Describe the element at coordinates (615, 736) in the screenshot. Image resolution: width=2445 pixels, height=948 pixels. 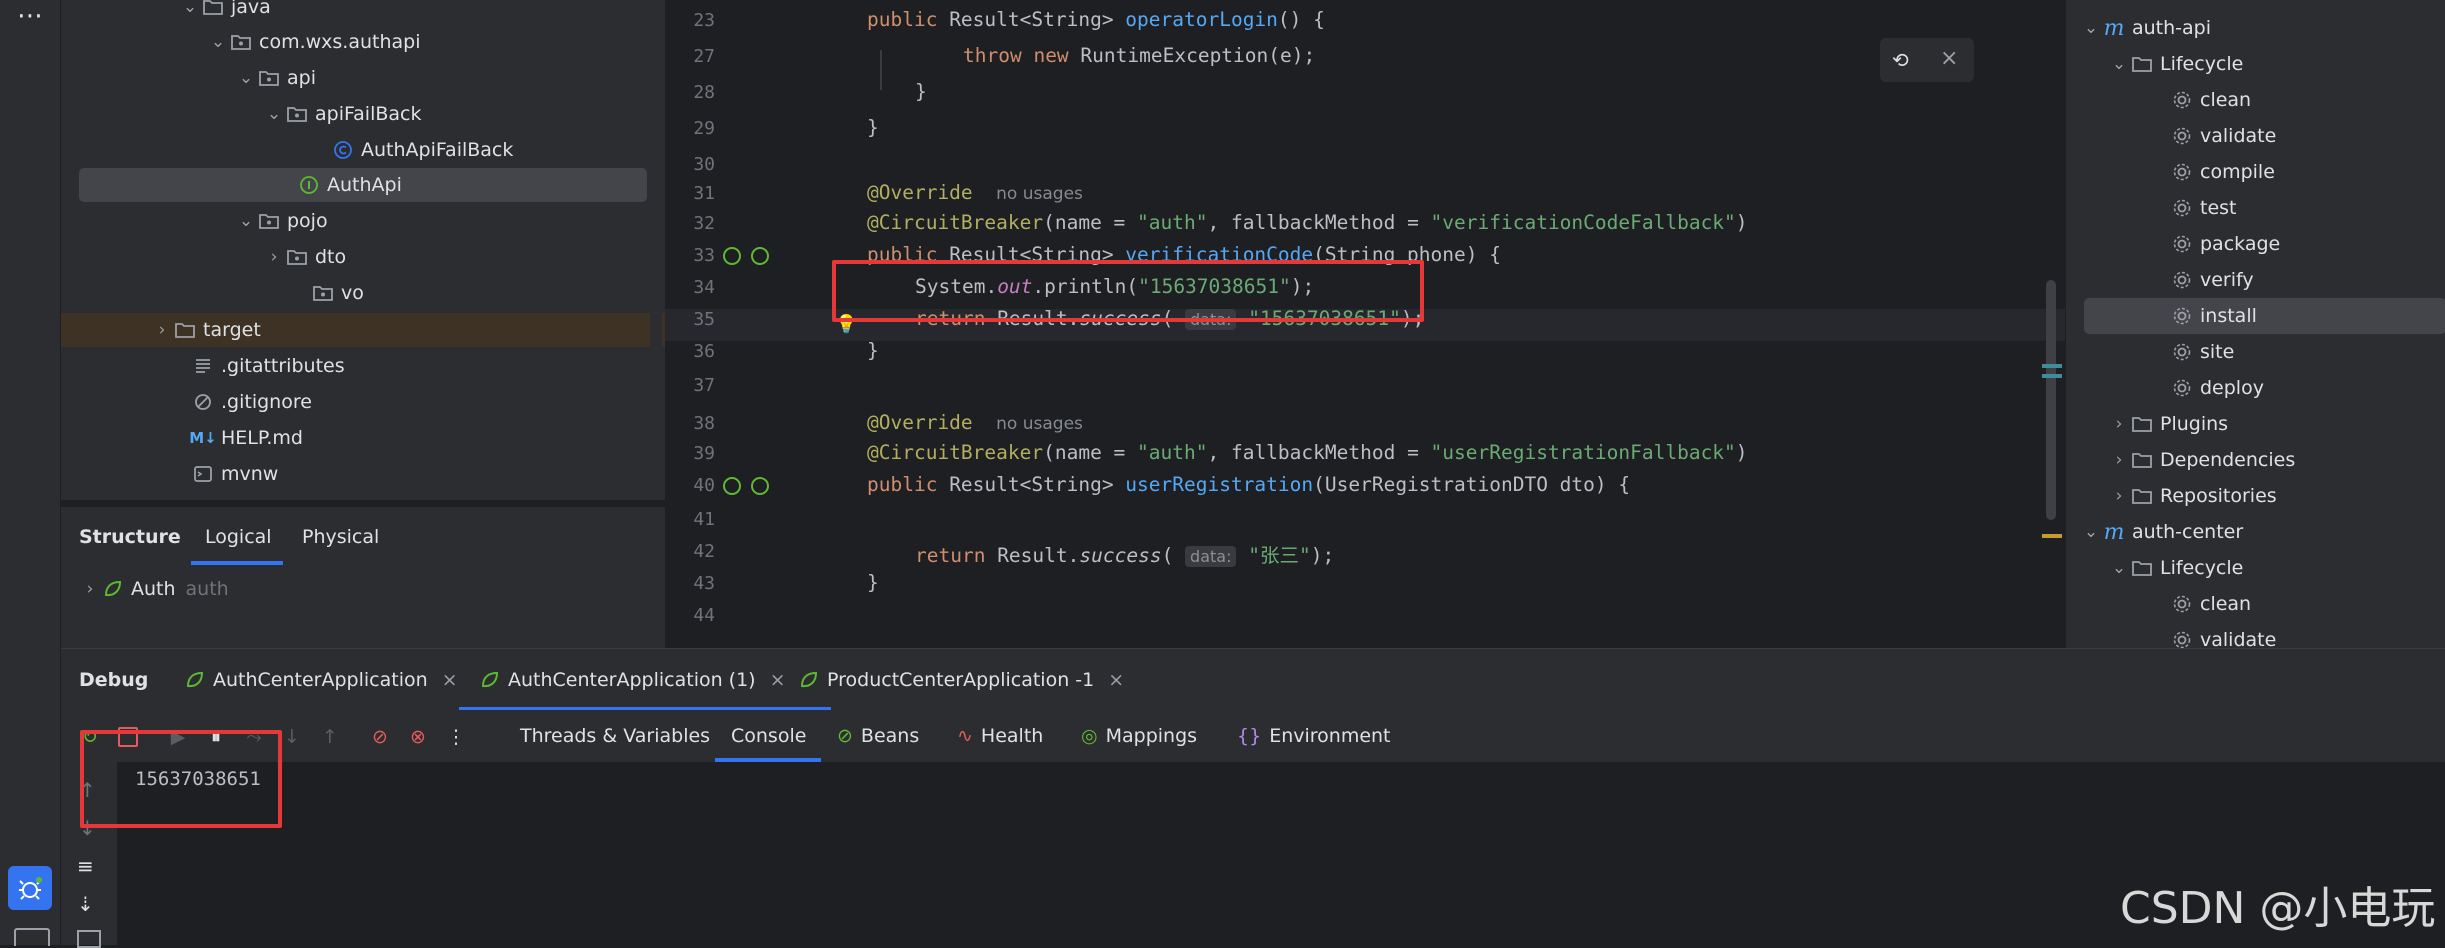
I see `tab-threads-variables: Threads & Variables` at that location.